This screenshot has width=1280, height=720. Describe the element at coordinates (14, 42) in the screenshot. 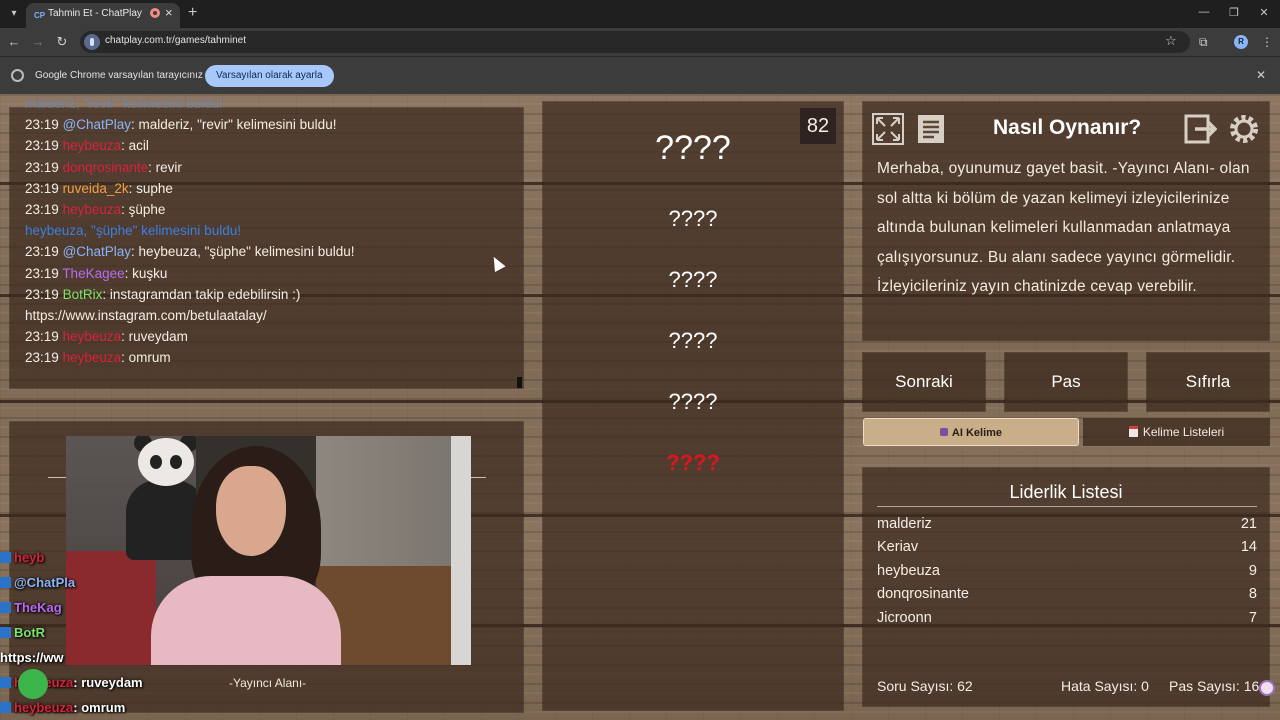

I see `back-button: ←` at that location.